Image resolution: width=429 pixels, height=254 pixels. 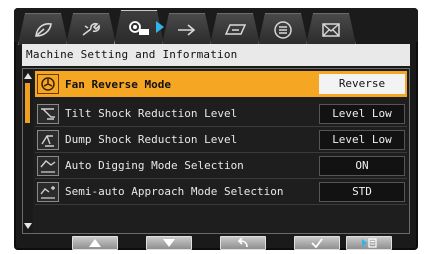 I want to click on list-item-auto-digging: Auto Digging Mode Selection ON, so click(x=221, y=166).